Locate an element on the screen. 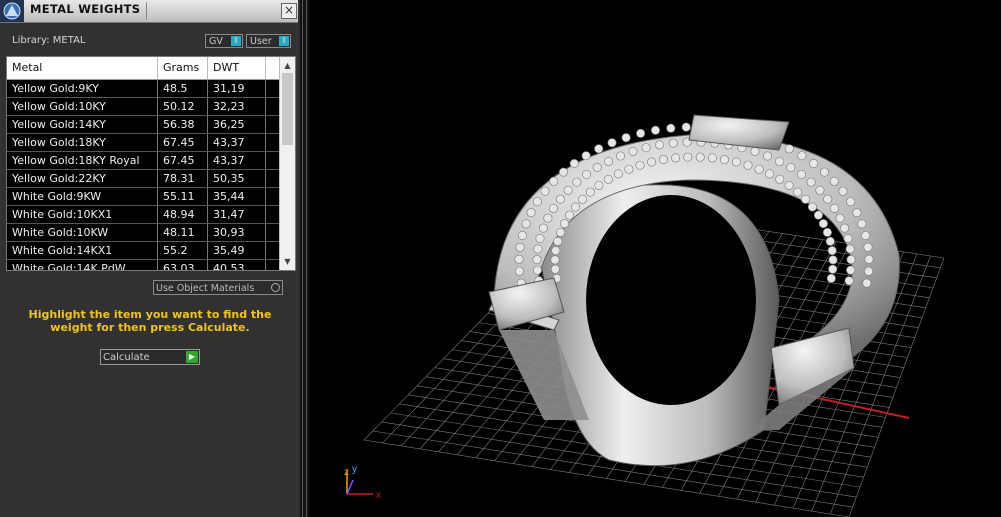  close-button: × is located at coordinates (289, 11).